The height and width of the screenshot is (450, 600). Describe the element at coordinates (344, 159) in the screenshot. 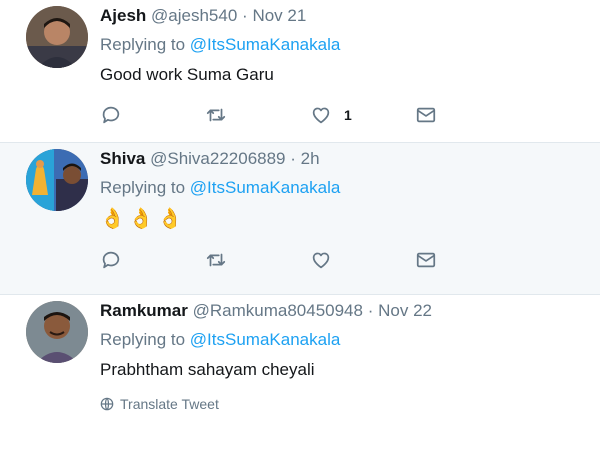

I see `tweet-header: Shiva @Shiva22206889 · 2h` at that location.